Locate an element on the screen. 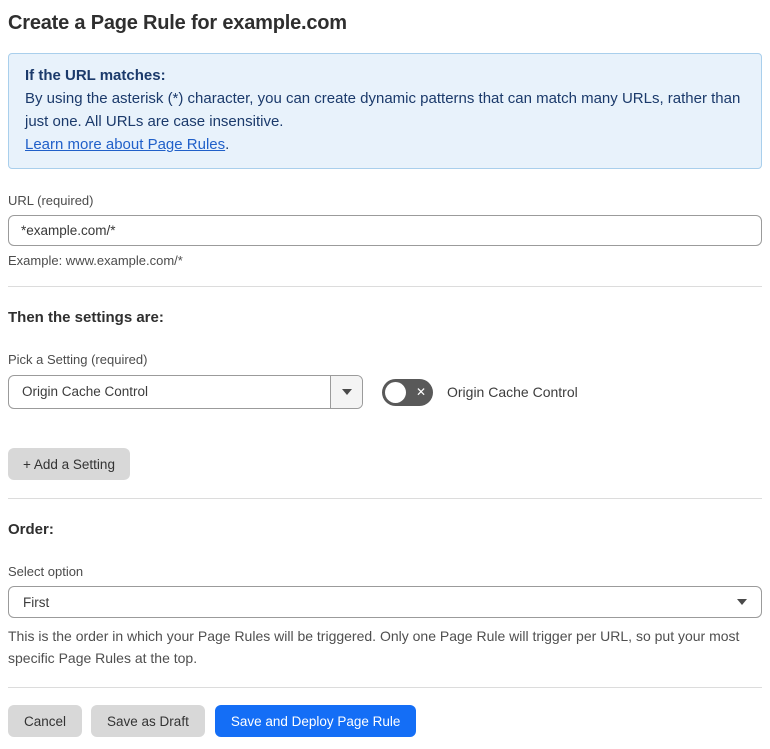  settings-section-heading: Then the settings are: is located at coordinates (86, 317).